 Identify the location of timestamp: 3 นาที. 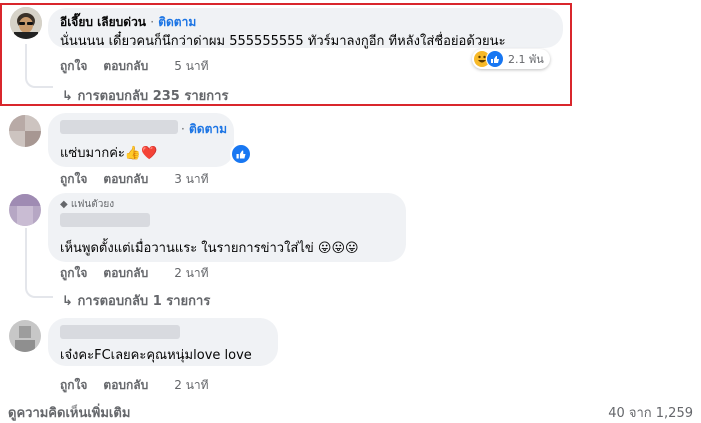
(191, 179).